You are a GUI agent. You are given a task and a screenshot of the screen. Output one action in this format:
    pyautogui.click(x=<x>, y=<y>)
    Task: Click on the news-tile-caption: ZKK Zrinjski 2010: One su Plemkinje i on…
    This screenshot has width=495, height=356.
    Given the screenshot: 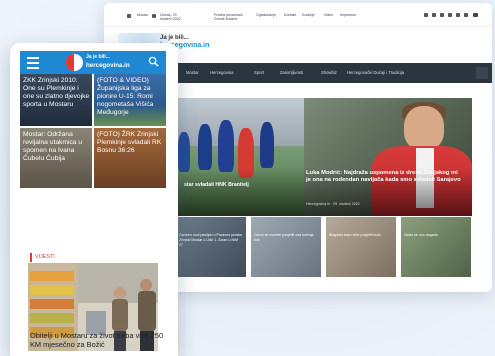 What is the action you would take?
    pyautogui.click(x=56, y=92)
    